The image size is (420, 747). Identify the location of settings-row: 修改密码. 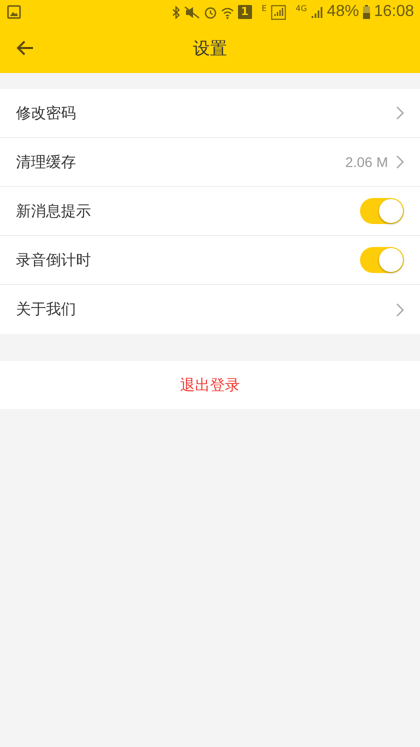
(210, 113).